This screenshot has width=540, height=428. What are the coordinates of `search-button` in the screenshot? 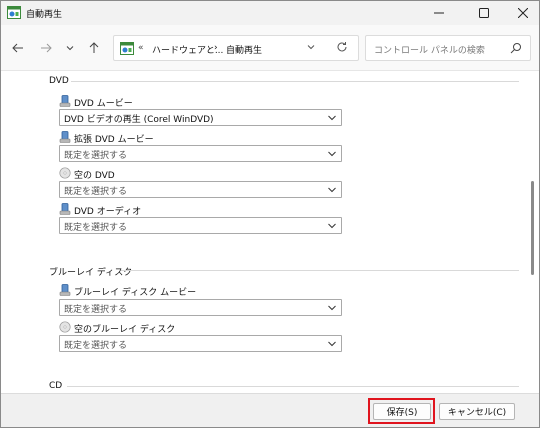 It's located at (516, 49).